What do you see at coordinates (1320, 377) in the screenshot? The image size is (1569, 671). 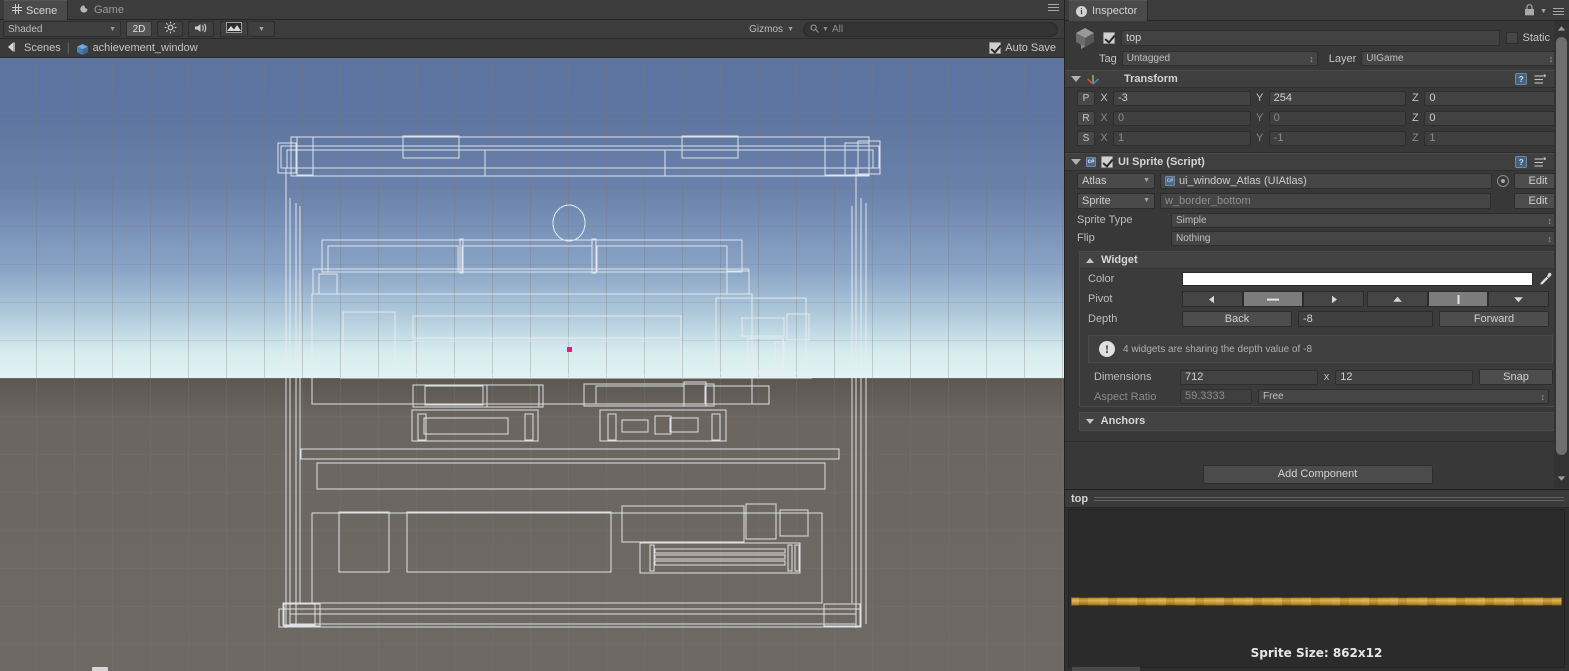 I see `dimensions-row: Dimensions 712 x 12 Snap` at bounding box center [1320, 377].